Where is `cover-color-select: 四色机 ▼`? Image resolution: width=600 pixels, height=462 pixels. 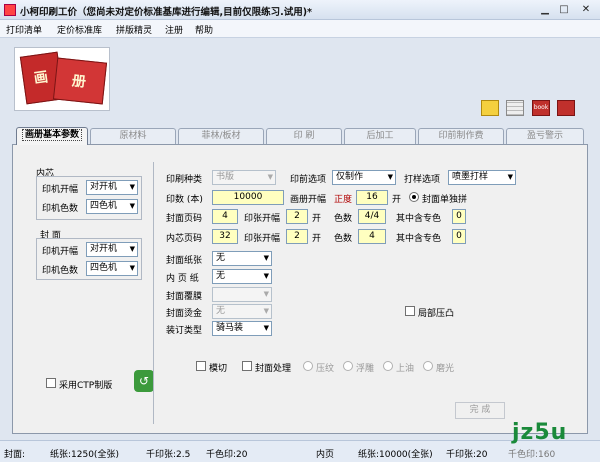
cover-color-select: 四色机 ▼ is located at coordinates (112, 268).